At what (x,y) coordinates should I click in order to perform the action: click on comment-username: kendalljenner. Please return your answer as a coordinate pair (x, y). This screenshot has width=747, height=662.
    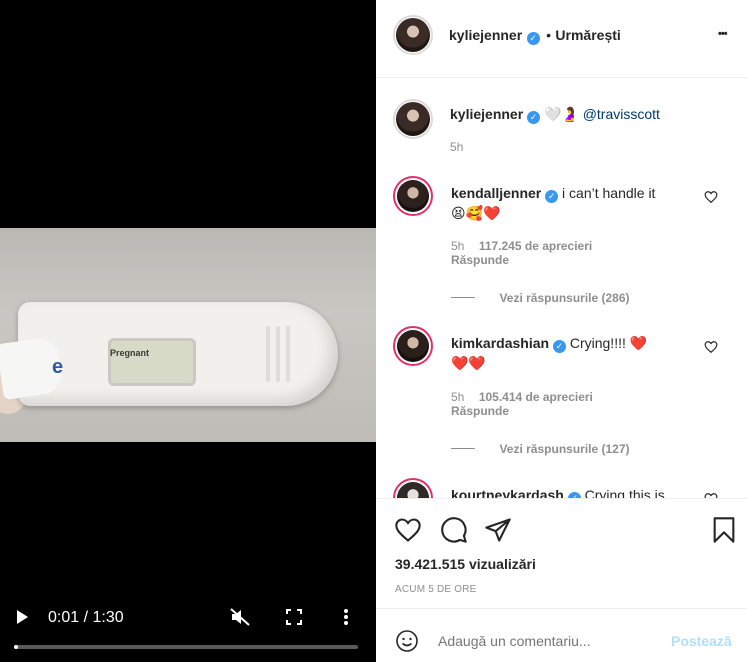
    Looking at the image, I should click on (496, 193).